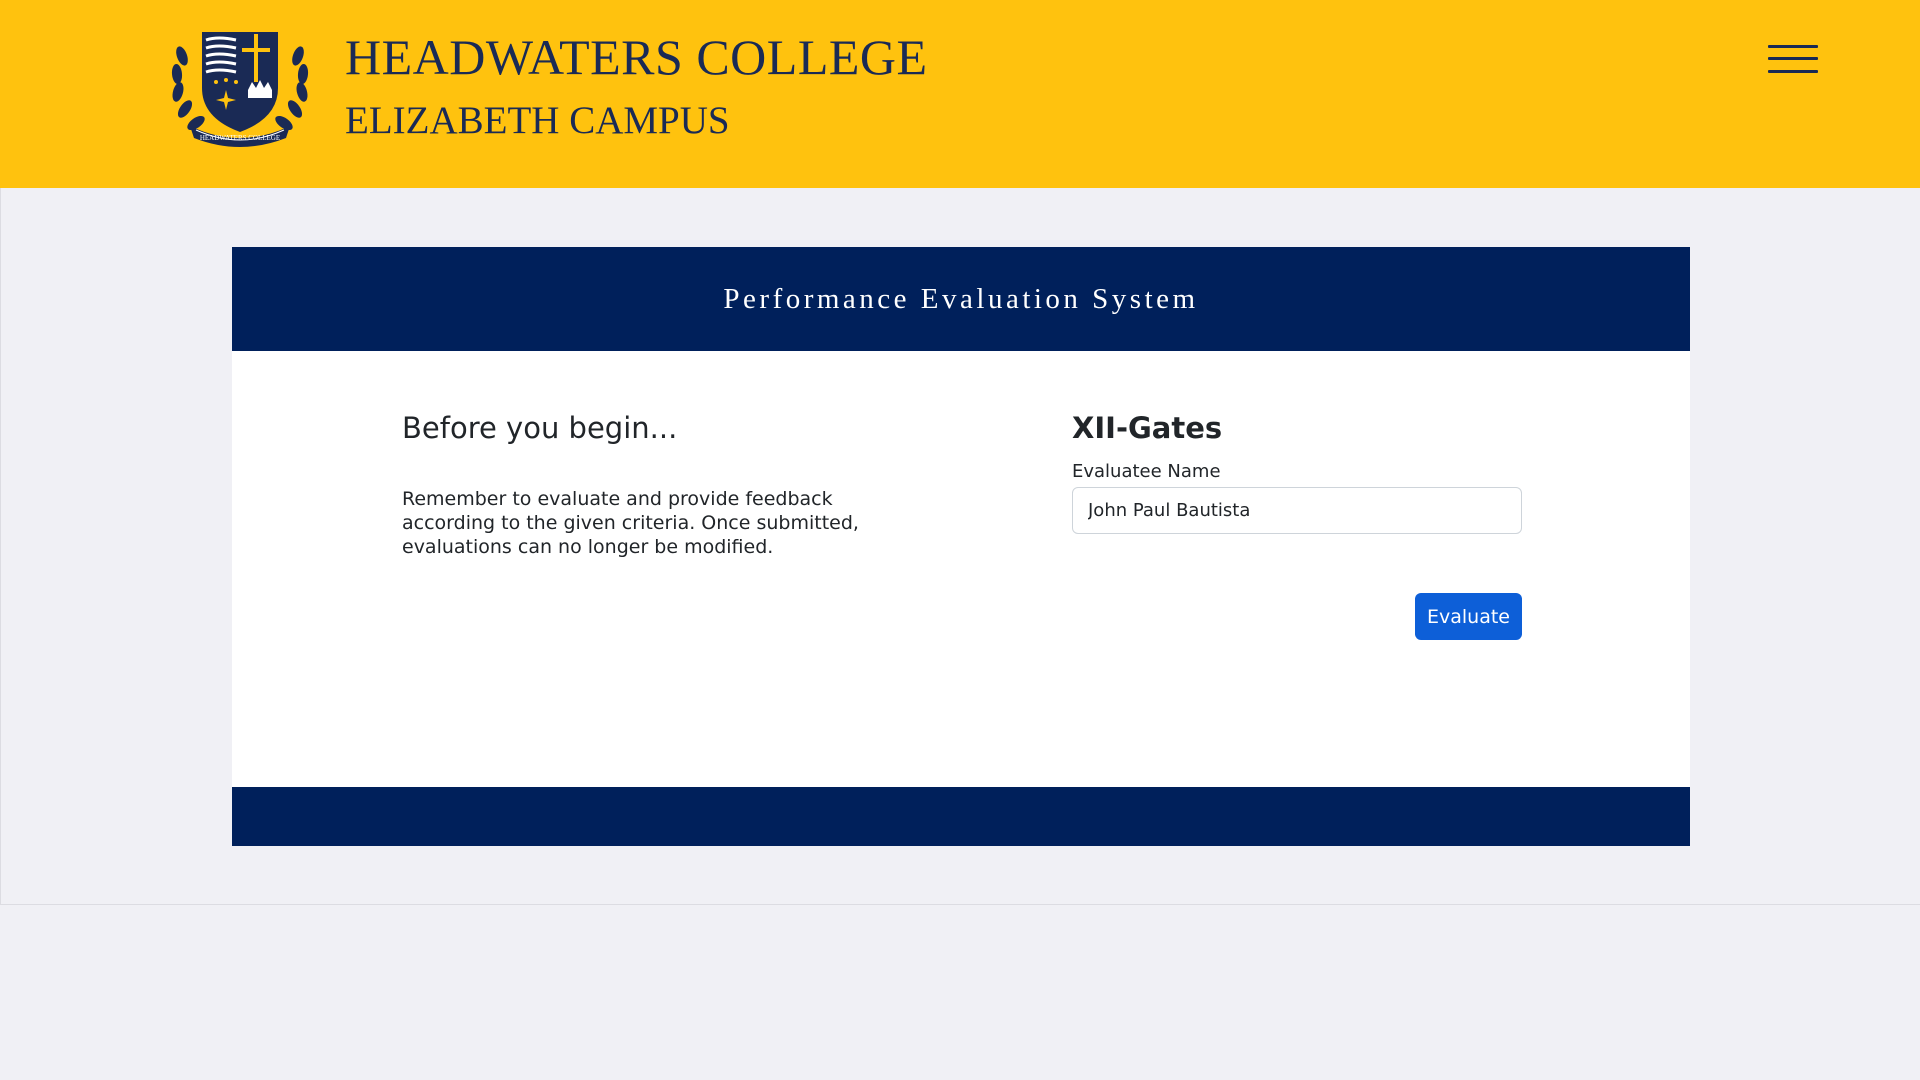 The height and width of the screenshot is (1080, 1920). Describe the element at coordinates (636, 57) in the screenshot. I see `college-name: HEADWATERS COLLEGE` at that location.